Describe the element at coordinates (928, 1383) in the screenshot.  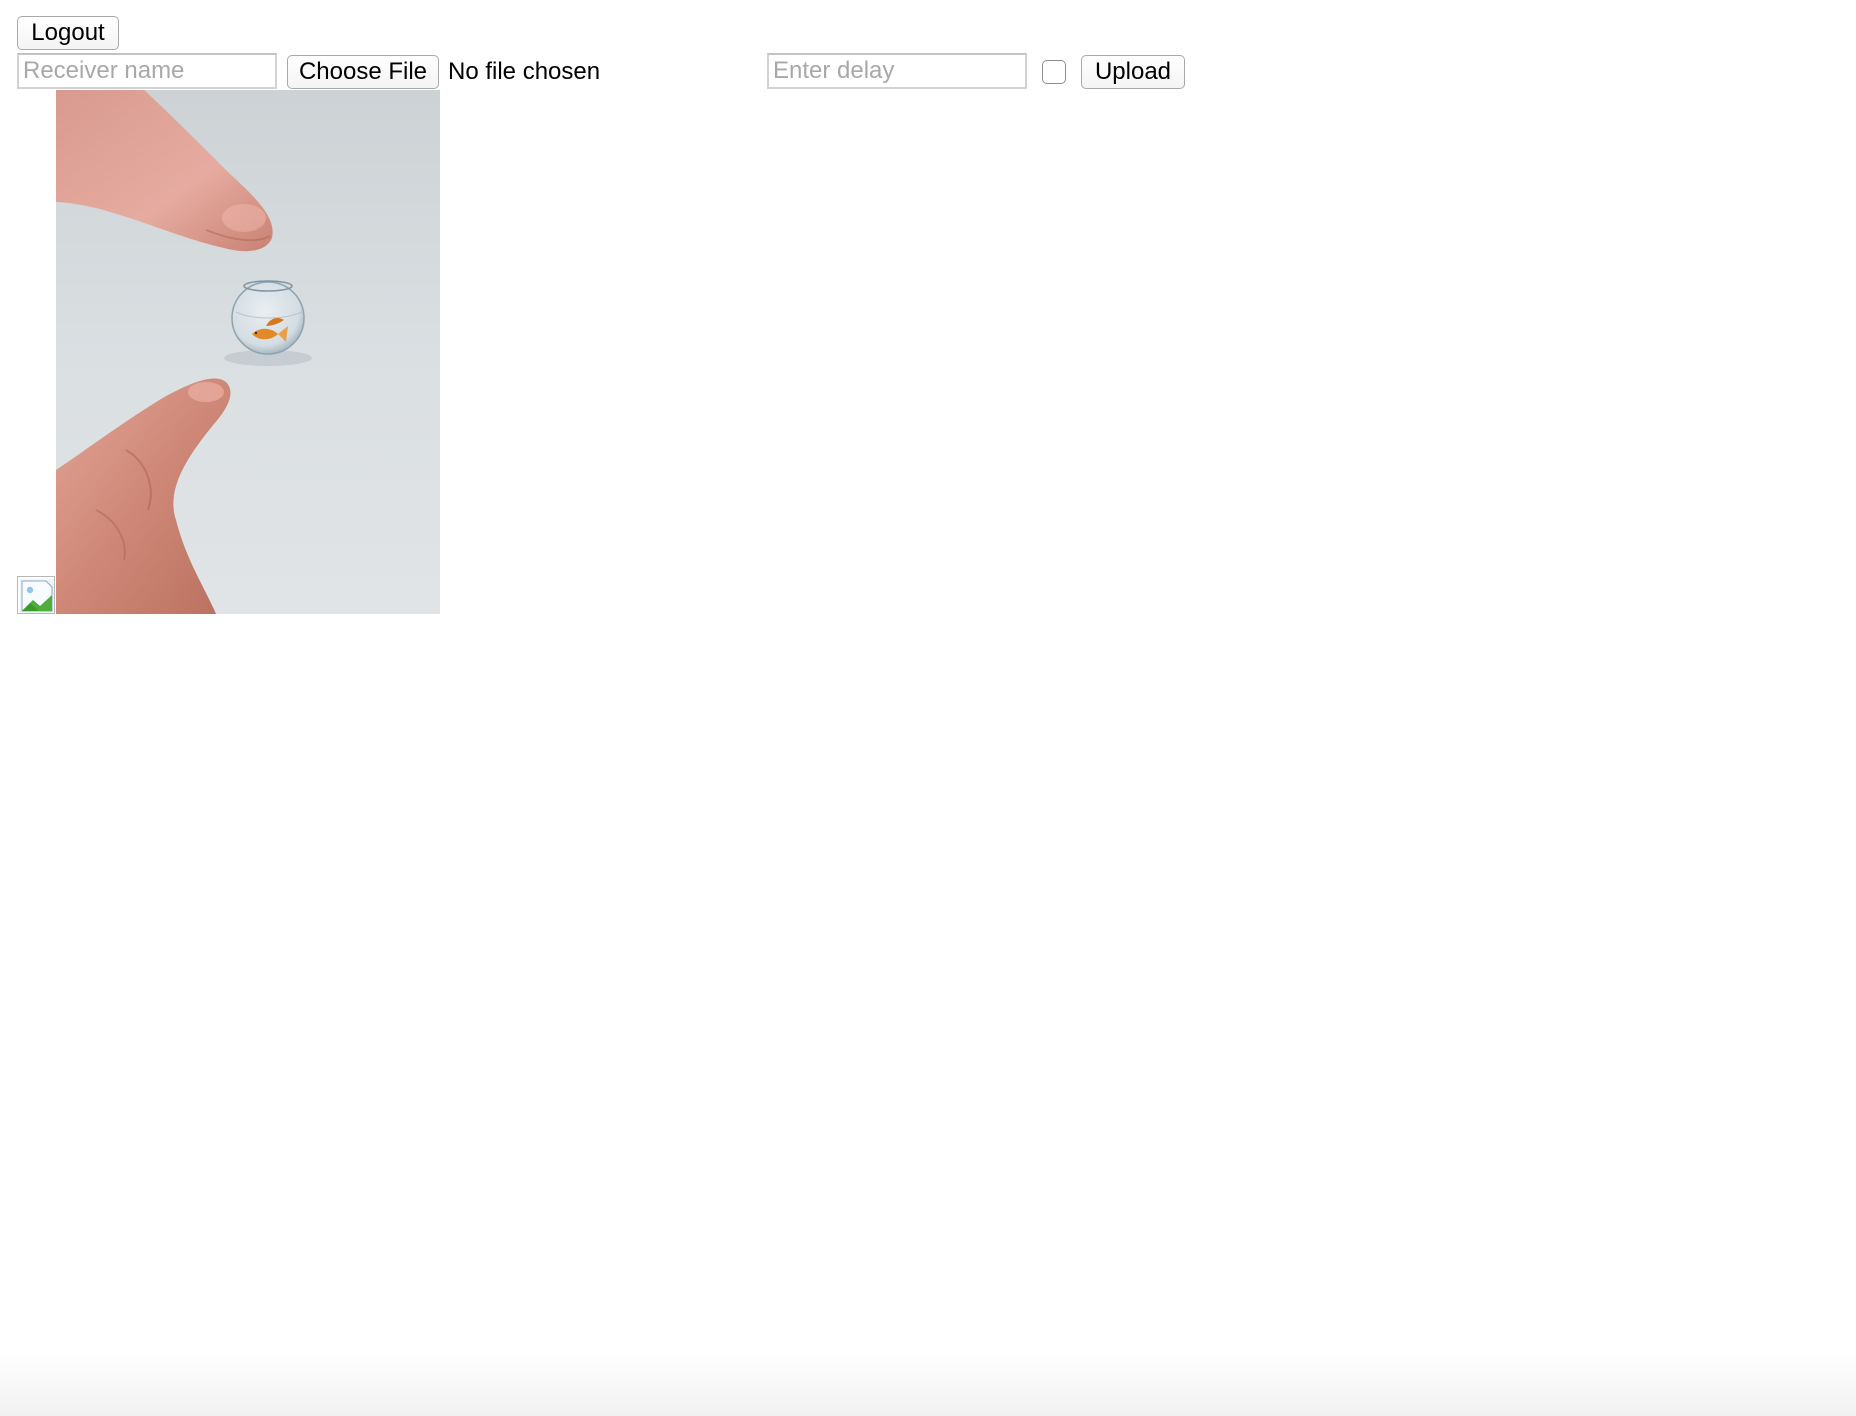
I see `window-bottom-shadow` at that location.